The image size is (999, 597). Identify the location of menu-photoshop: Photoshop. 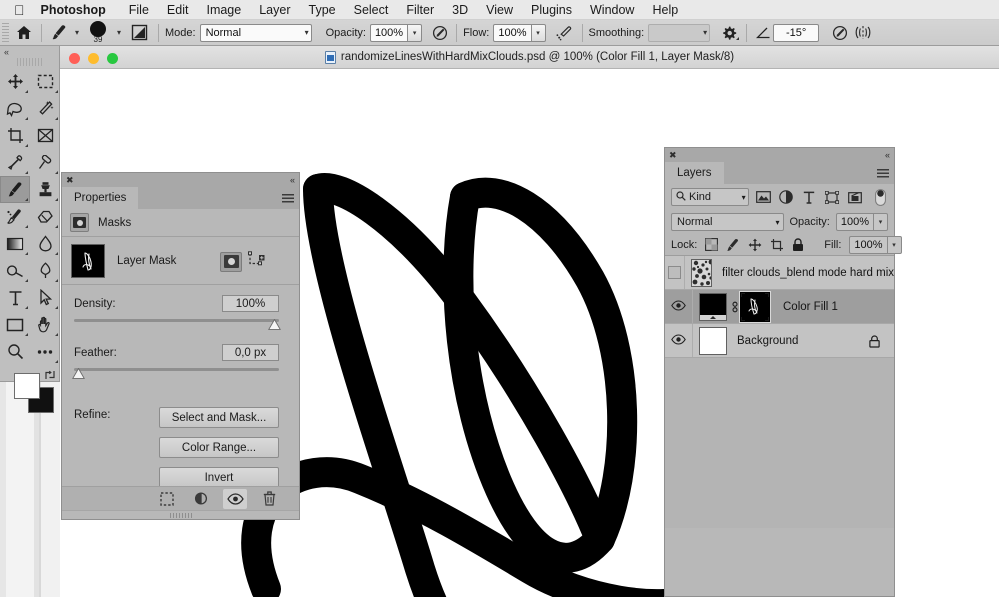
(78, 10).